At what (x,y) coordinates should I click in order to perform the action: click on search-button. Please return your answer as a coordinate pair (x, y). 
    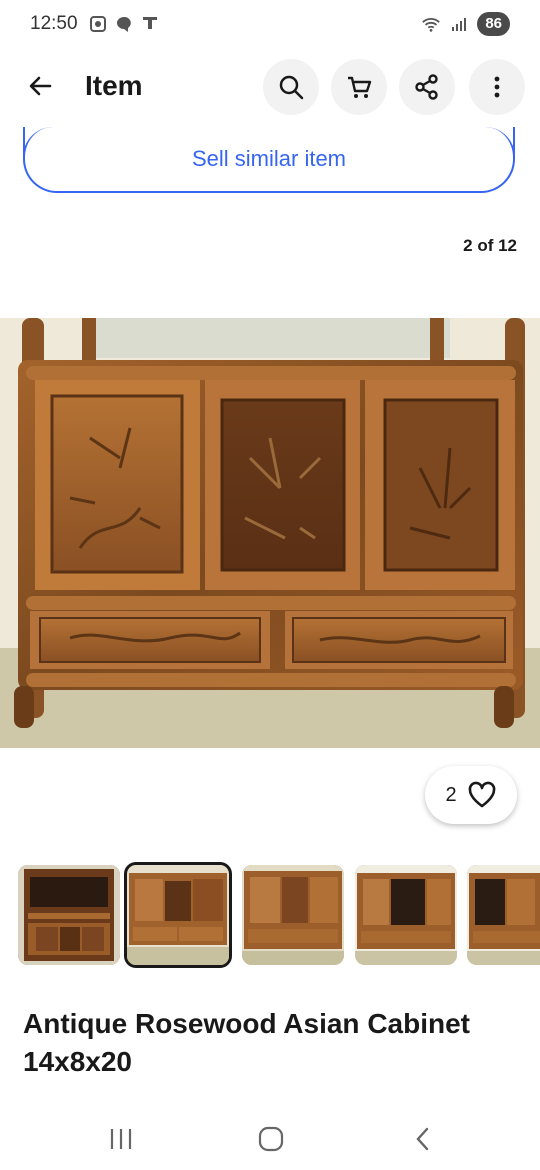
    Looking at the image, I should click on (291, 87).